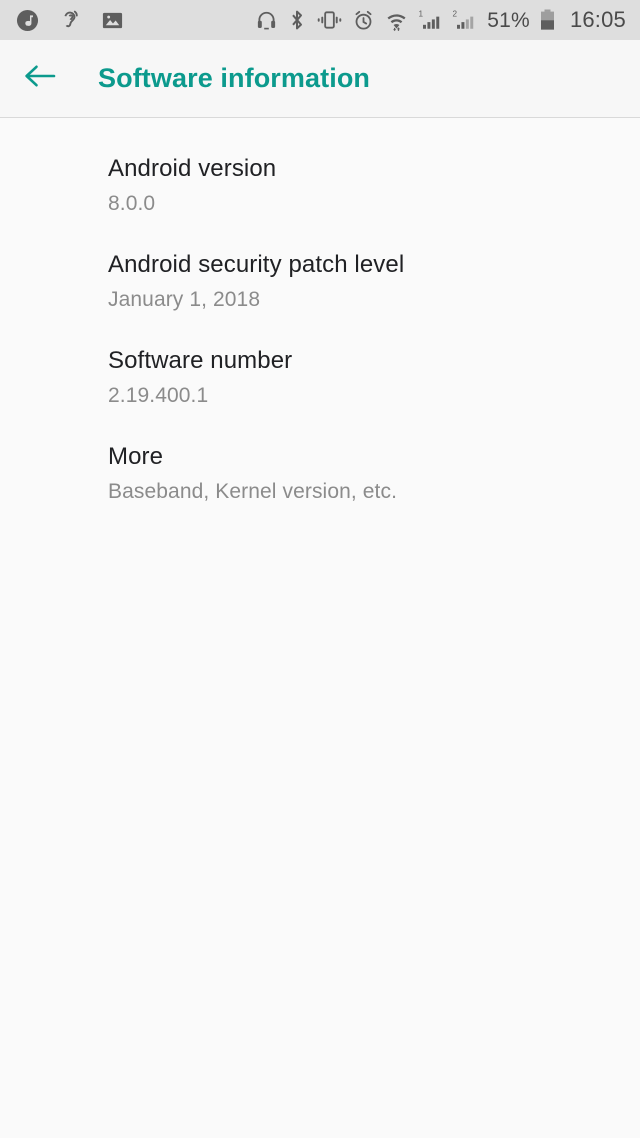 This screenshot has width=640, height=1138. I want to click on list-item-subtitle: January 1, 2018, so click(184, 299).